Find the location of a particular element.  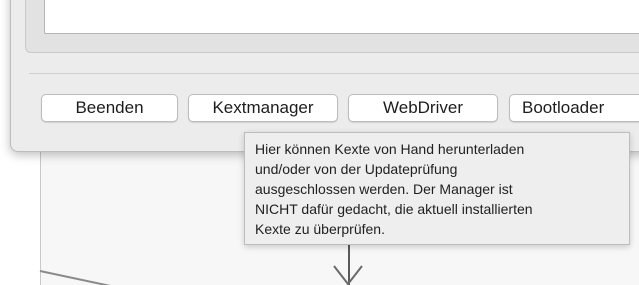

log-text-area is located at coordinates (341, 17).